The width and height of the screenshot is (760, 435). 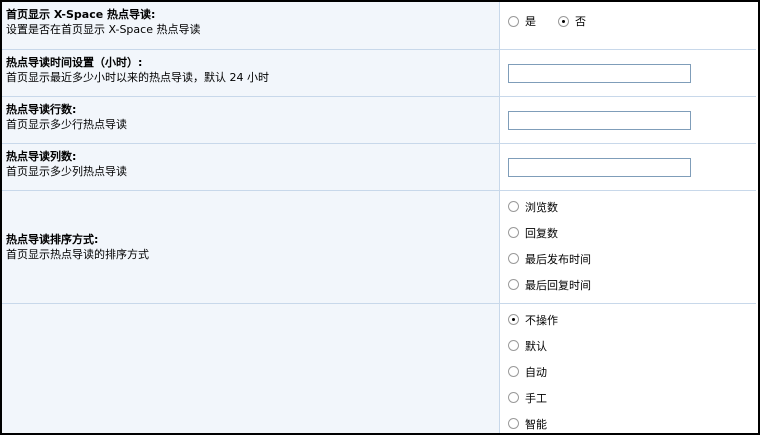 I want to click on setting-control-cell: 不操作 默认 自动 手工 智能, so click(x=627, y=368).